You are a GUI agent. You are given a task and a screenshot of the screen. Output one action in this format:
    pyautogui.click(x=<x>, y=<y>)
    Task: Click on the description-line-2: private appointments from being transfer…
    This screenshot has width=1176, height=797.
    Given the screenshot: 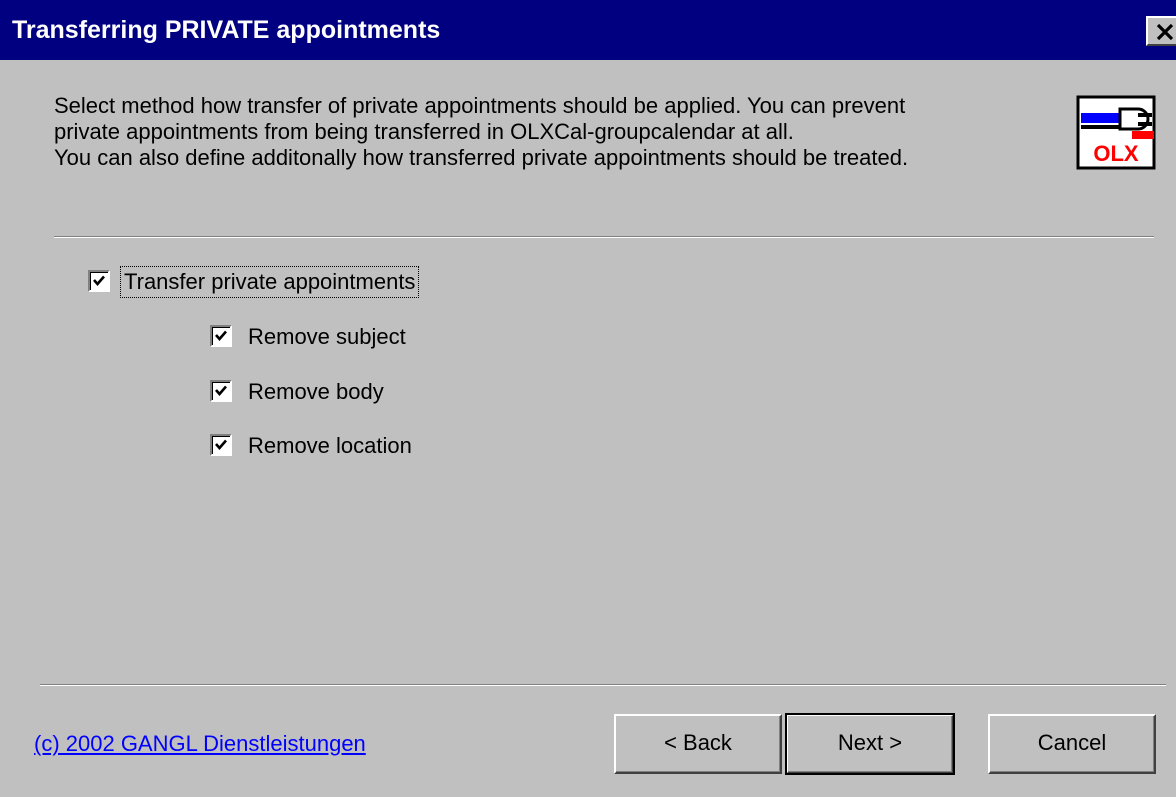 What is the action you would take?
    pyautogui.click(x=424, y=131)
    